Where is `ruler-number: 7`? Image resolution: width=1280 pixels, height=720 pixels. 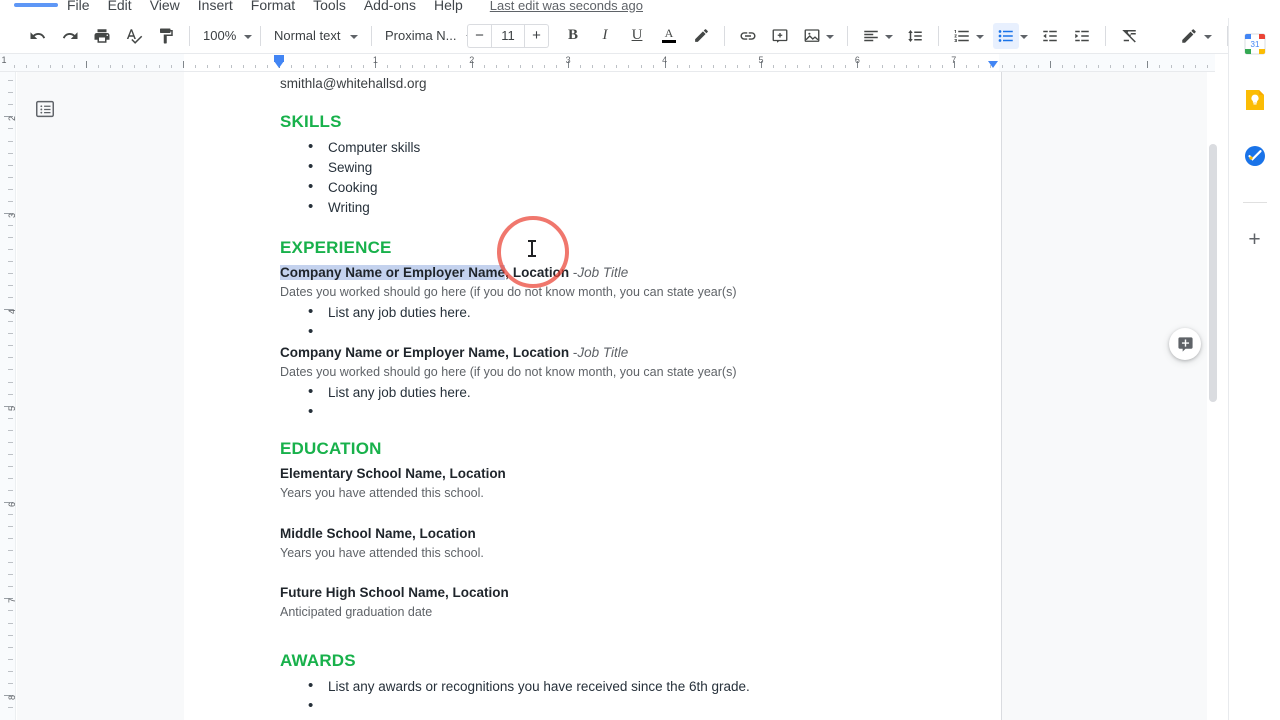 ruler-number: 7 is located at coordinates (954, 60).